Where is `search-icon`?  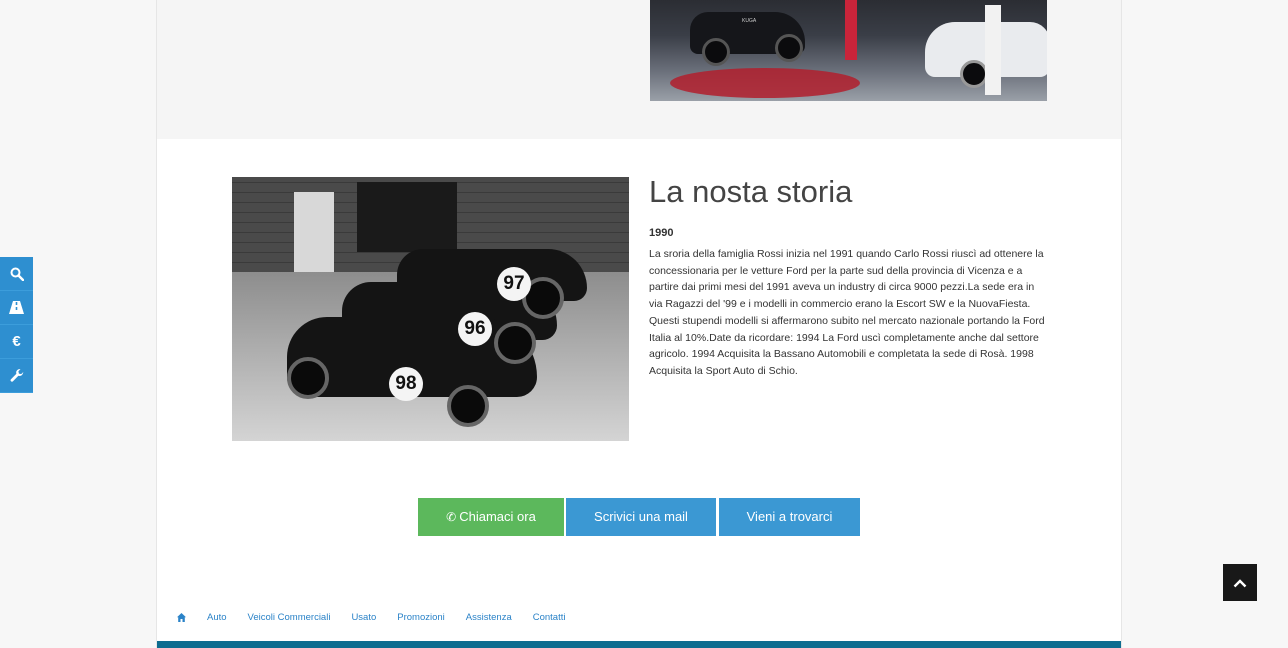
search-icon is located at coordinates (17, 274).